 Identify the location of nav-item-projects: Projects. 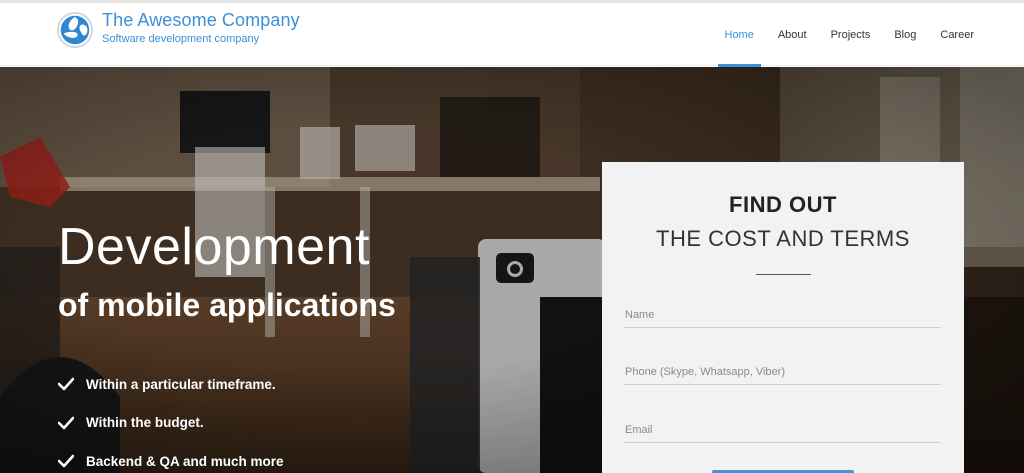
(851, 34).